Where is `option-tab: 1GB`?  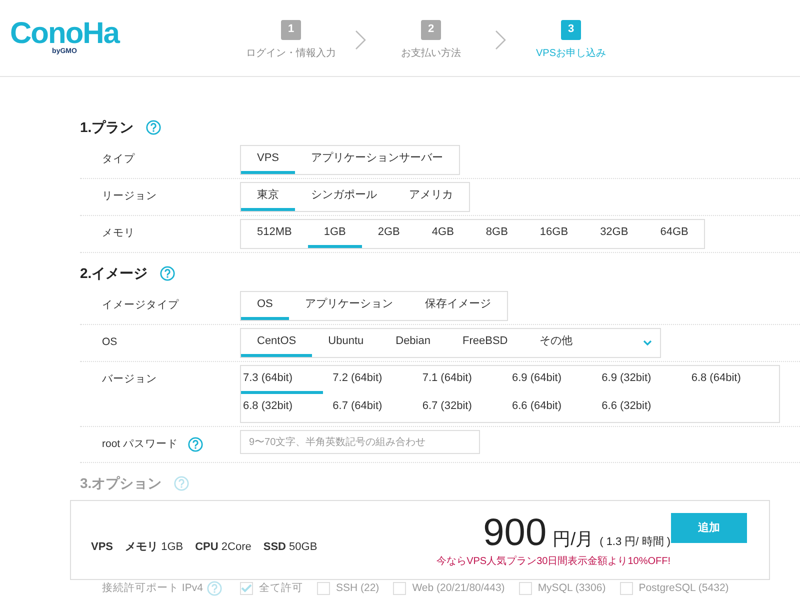 option-tab: 1GB is located at coordinates (335, 234).